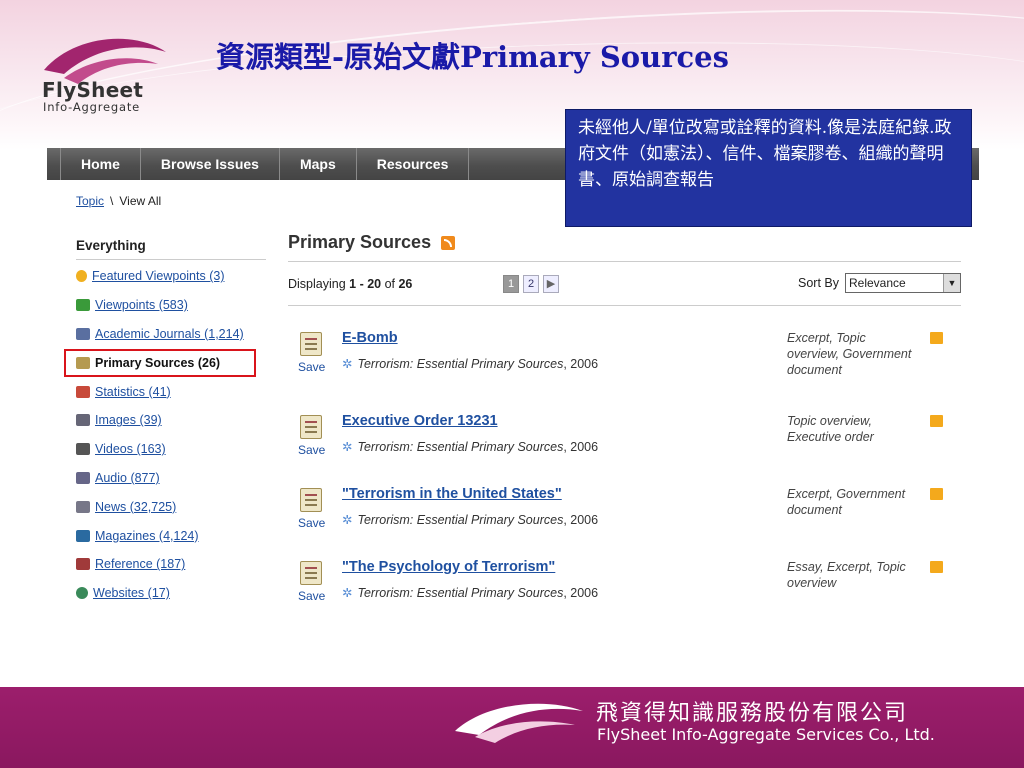 This screenshot has height=768, width=1024. What do you see at coordinates (140, 564) in the screenshot?
I see `sidebar-item-label: Reference (187)` at bounding box center [140, 564].